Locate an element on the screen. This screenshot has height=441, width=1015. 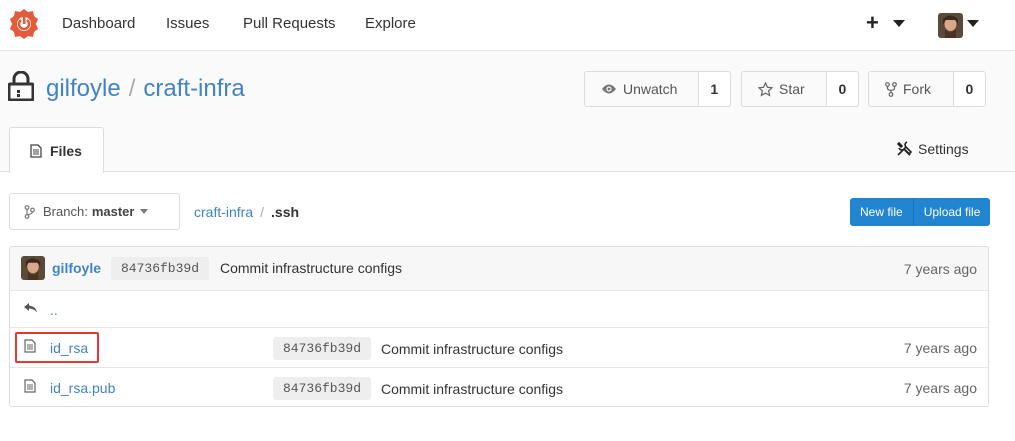
unwatch-button: Unwatch is located at coordinates (642, 89).